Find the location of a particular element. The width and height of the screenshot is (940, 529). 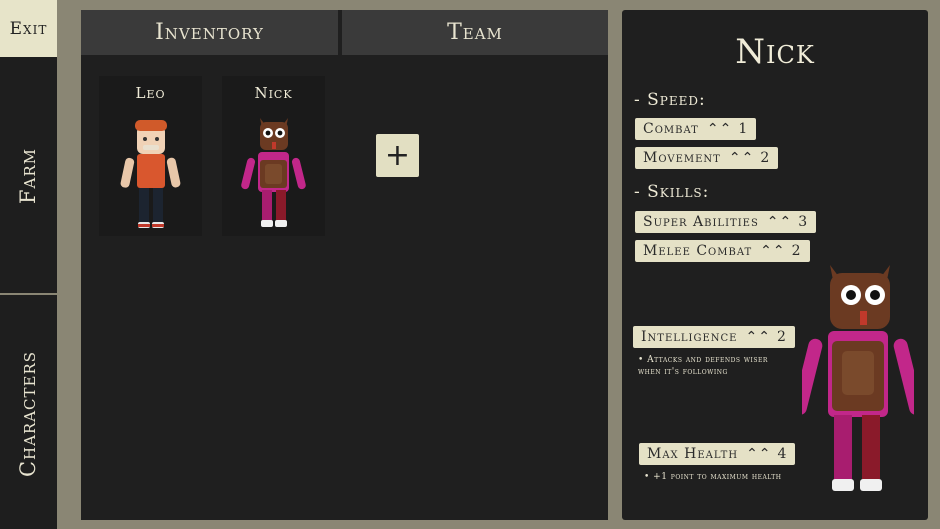

add-character-button: + is located at coordinates (397, 155).